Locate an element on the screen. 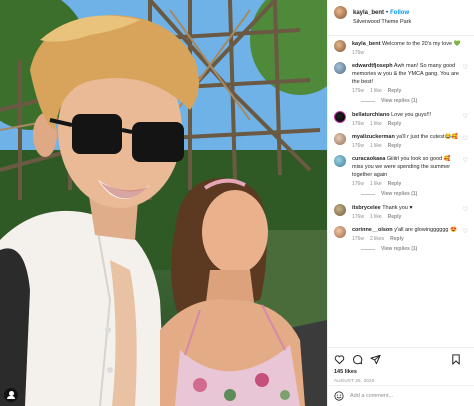 The width and height of the screenshot is (474, 406). likes-count: 145 likes is located at coordinates (401, 372).